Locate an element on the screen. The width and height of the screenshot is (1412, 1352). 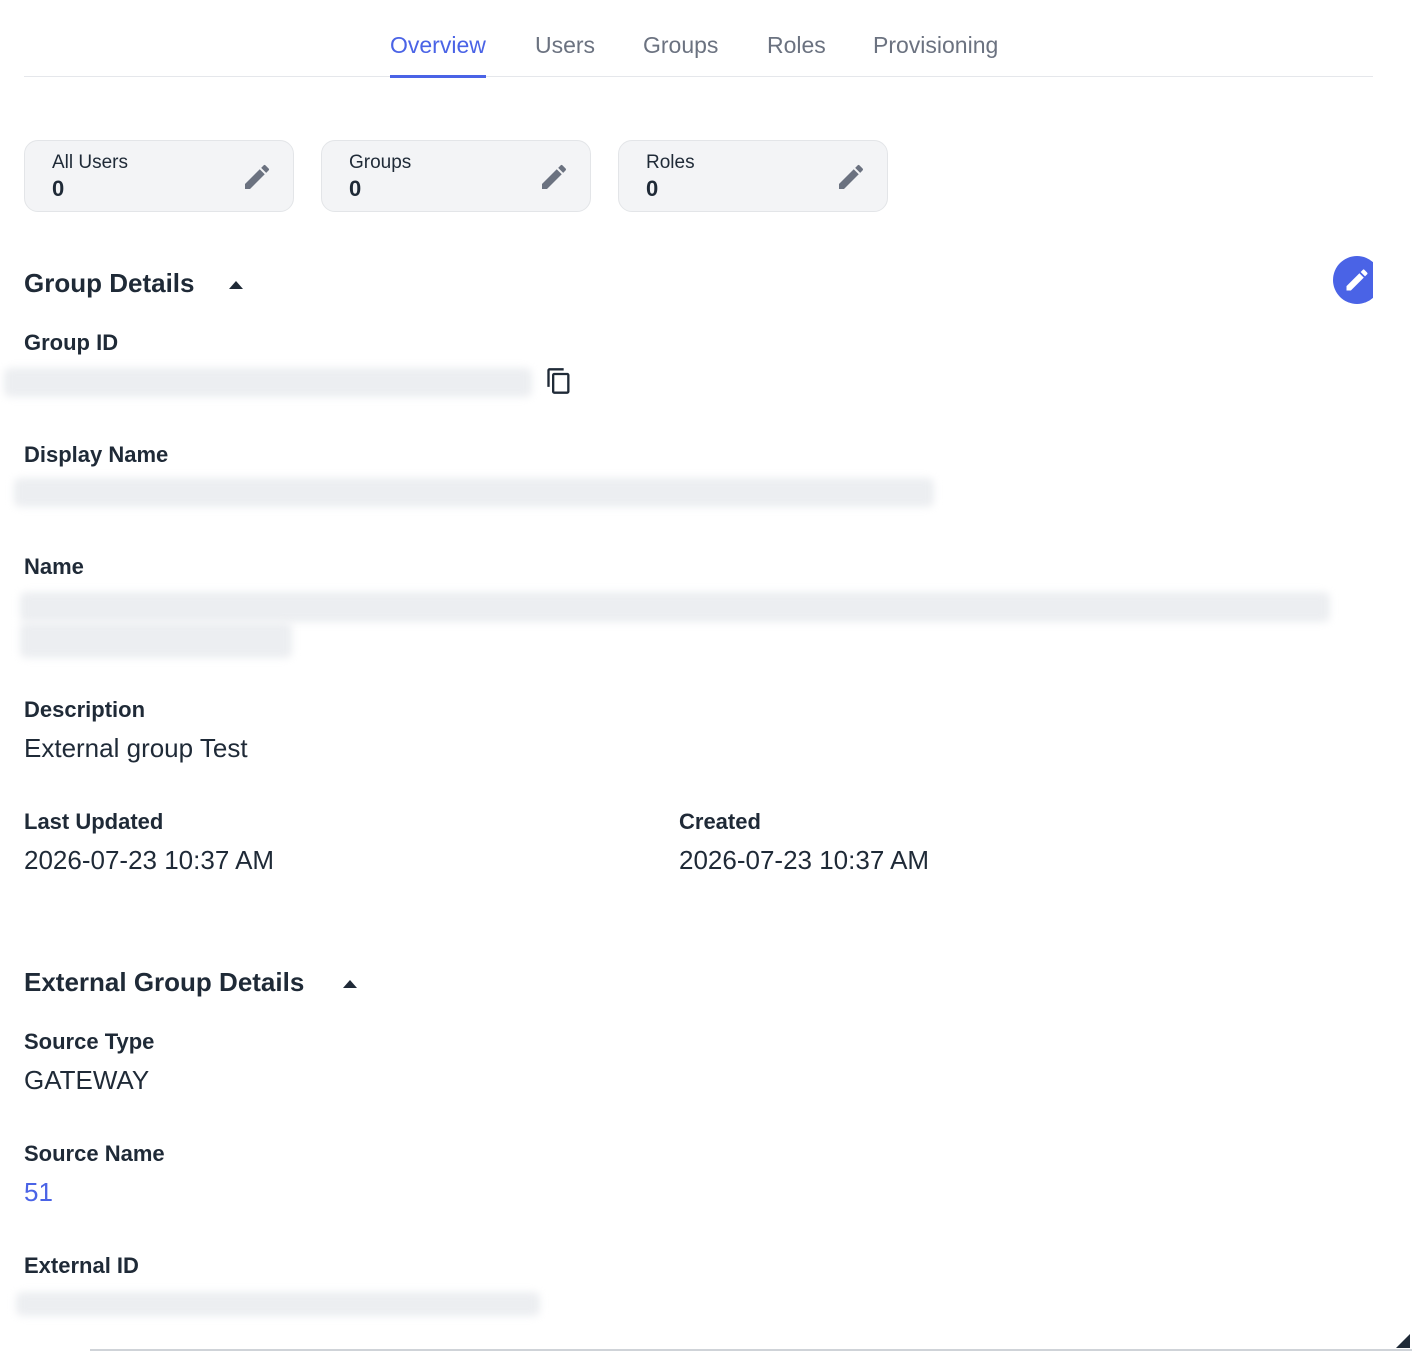
tab-overview: Overview is located at coordinates (438, 55).